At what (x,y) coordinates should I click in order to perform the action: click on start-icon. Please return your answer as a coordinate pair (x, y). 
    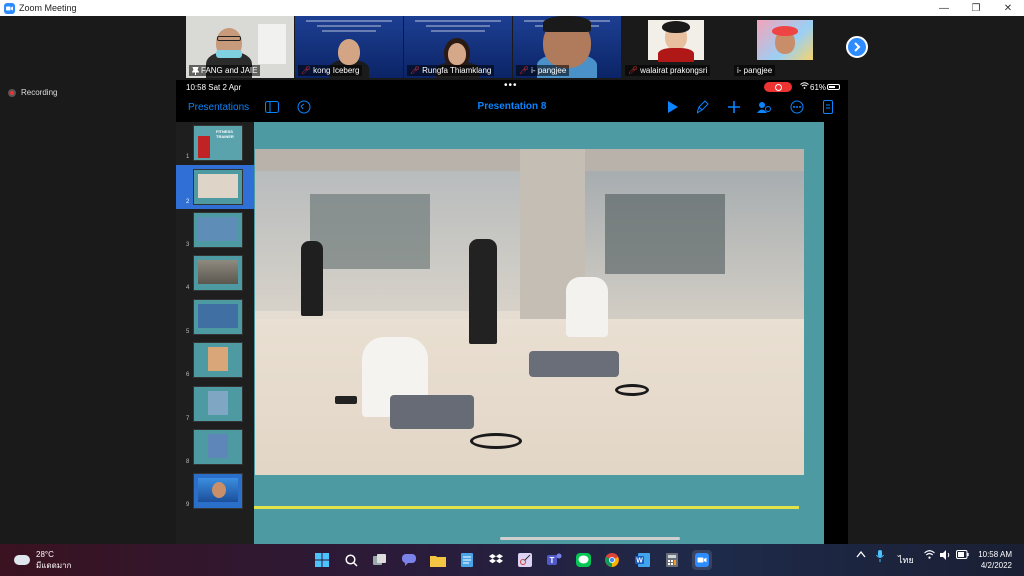
    Looking at the image, I should click on (322, 560).